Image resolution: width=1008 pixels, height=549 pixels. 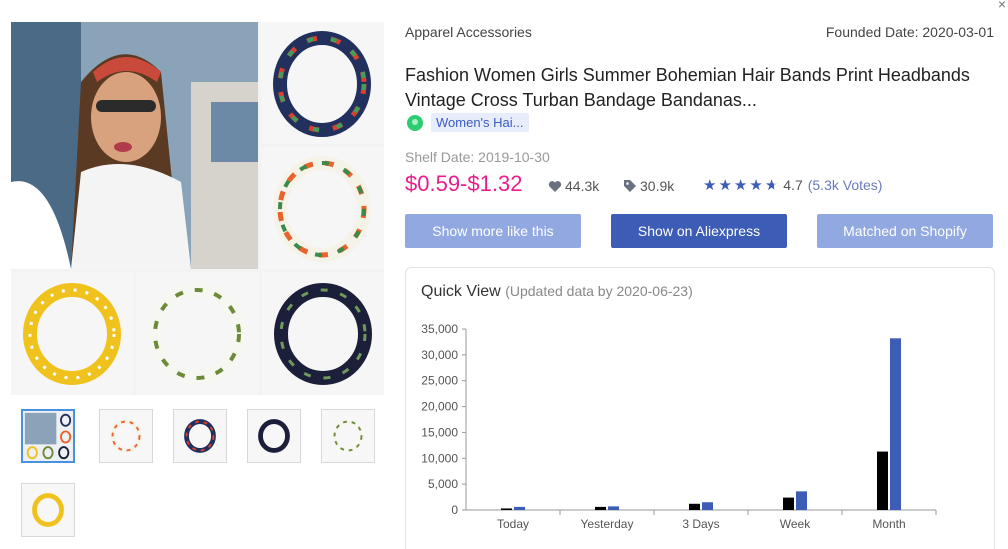 What do you see at coordinates (464, 183) in the screenshot?
I see `price-range: $0.59-$1.32` at bounding box center [464, 183].